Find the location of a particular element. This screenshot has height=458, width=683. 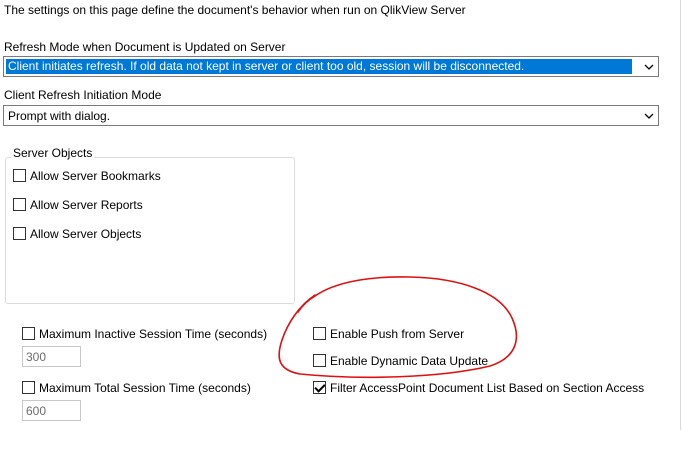

panel-divider is located at coordinates (680, 215).